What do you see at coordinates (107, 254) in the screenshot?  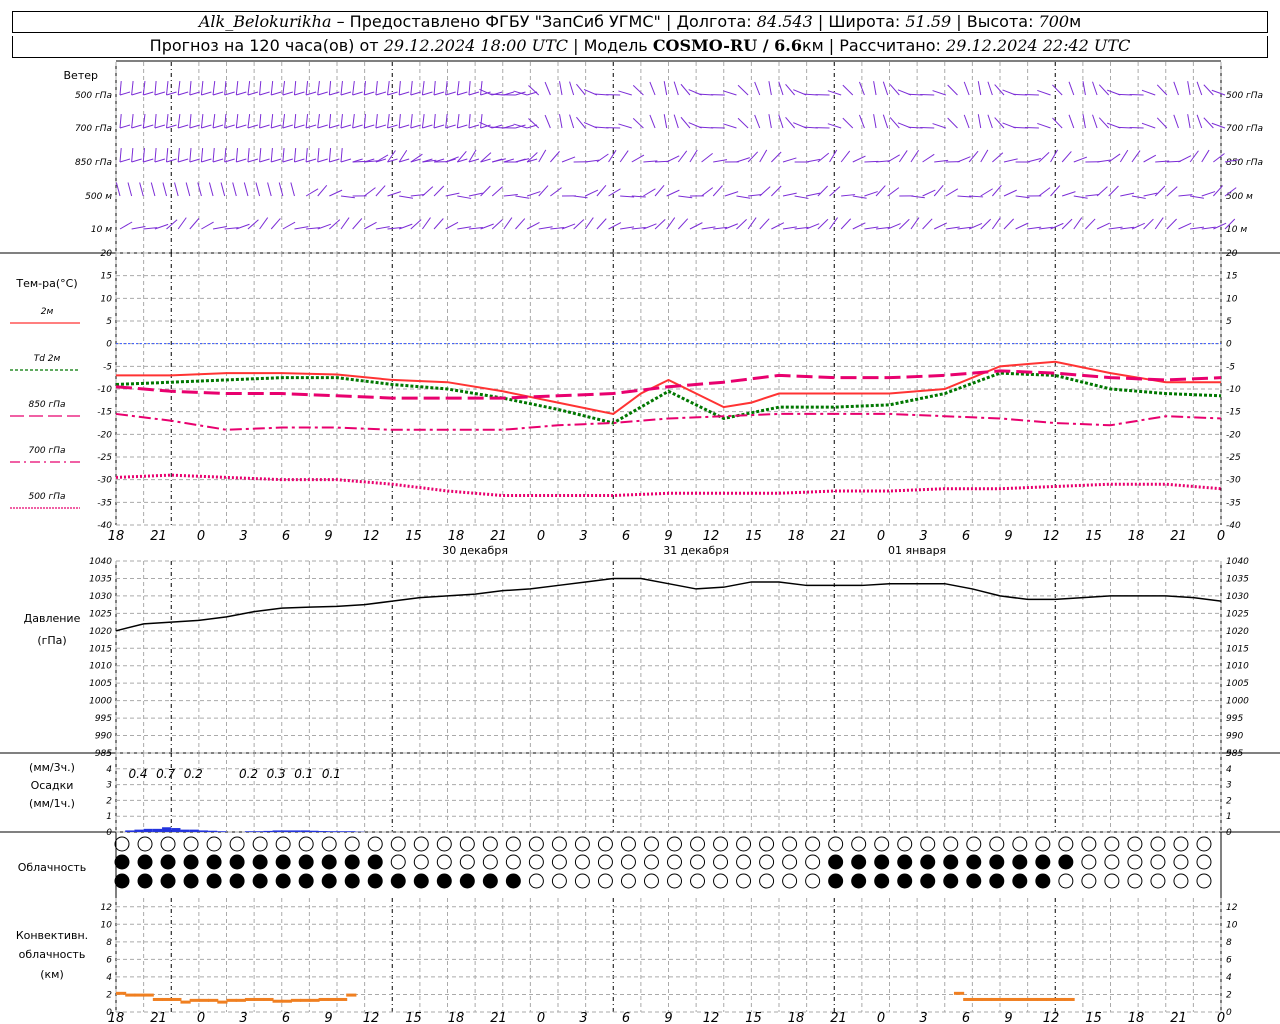 I see `temp-tick-left: 20` at bounding box center [107, 254].